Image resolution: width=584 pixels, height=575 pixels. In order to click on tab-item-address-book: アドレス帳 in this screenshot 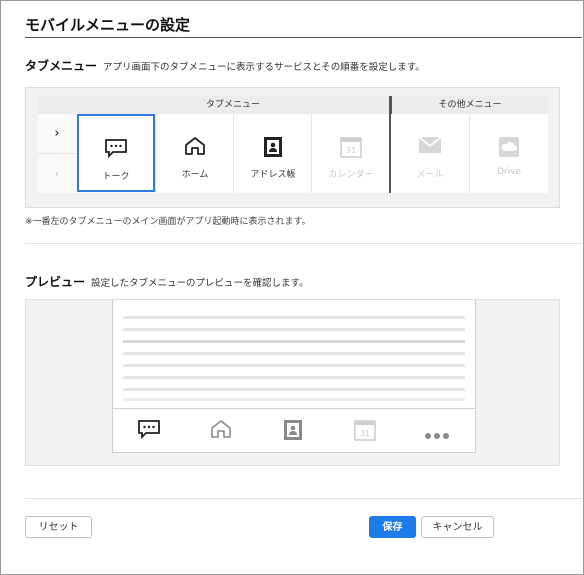, I will do `click(273, 153)`.